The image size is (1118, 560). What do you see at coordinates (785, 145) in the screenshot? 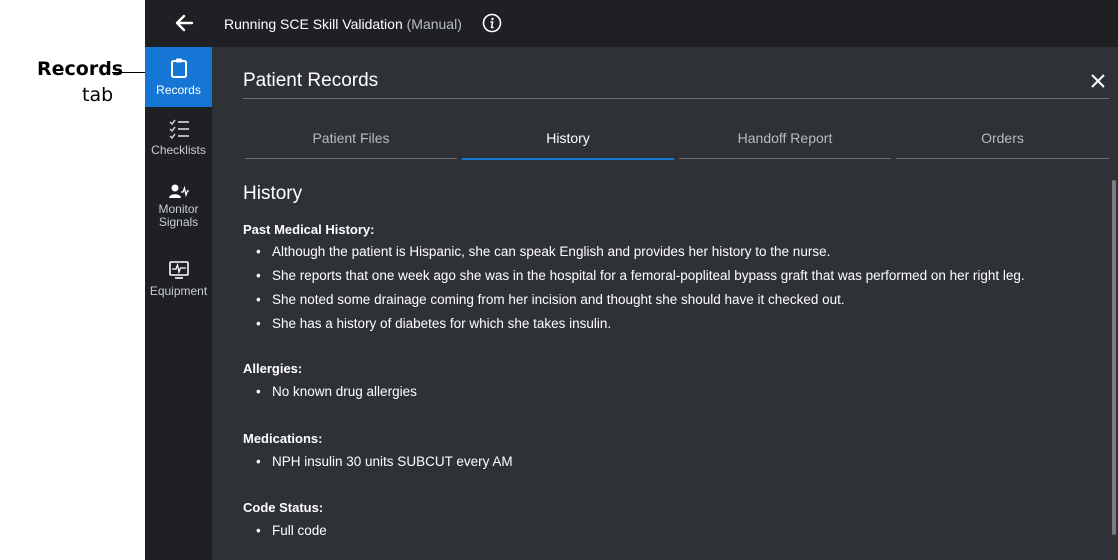
I see `tab-handoff-report: Handoff Report` at bounding box center [785, 145].